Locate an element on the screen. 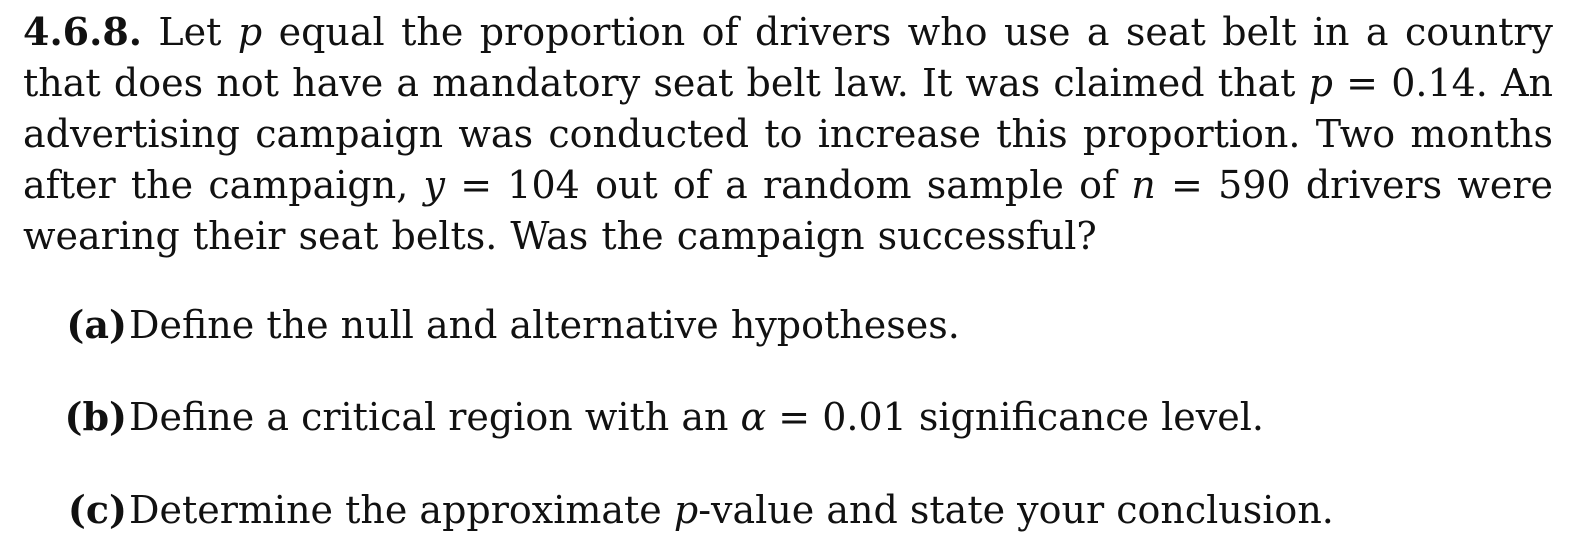  problem-text-1: Let is located at coordinates (190, 32).